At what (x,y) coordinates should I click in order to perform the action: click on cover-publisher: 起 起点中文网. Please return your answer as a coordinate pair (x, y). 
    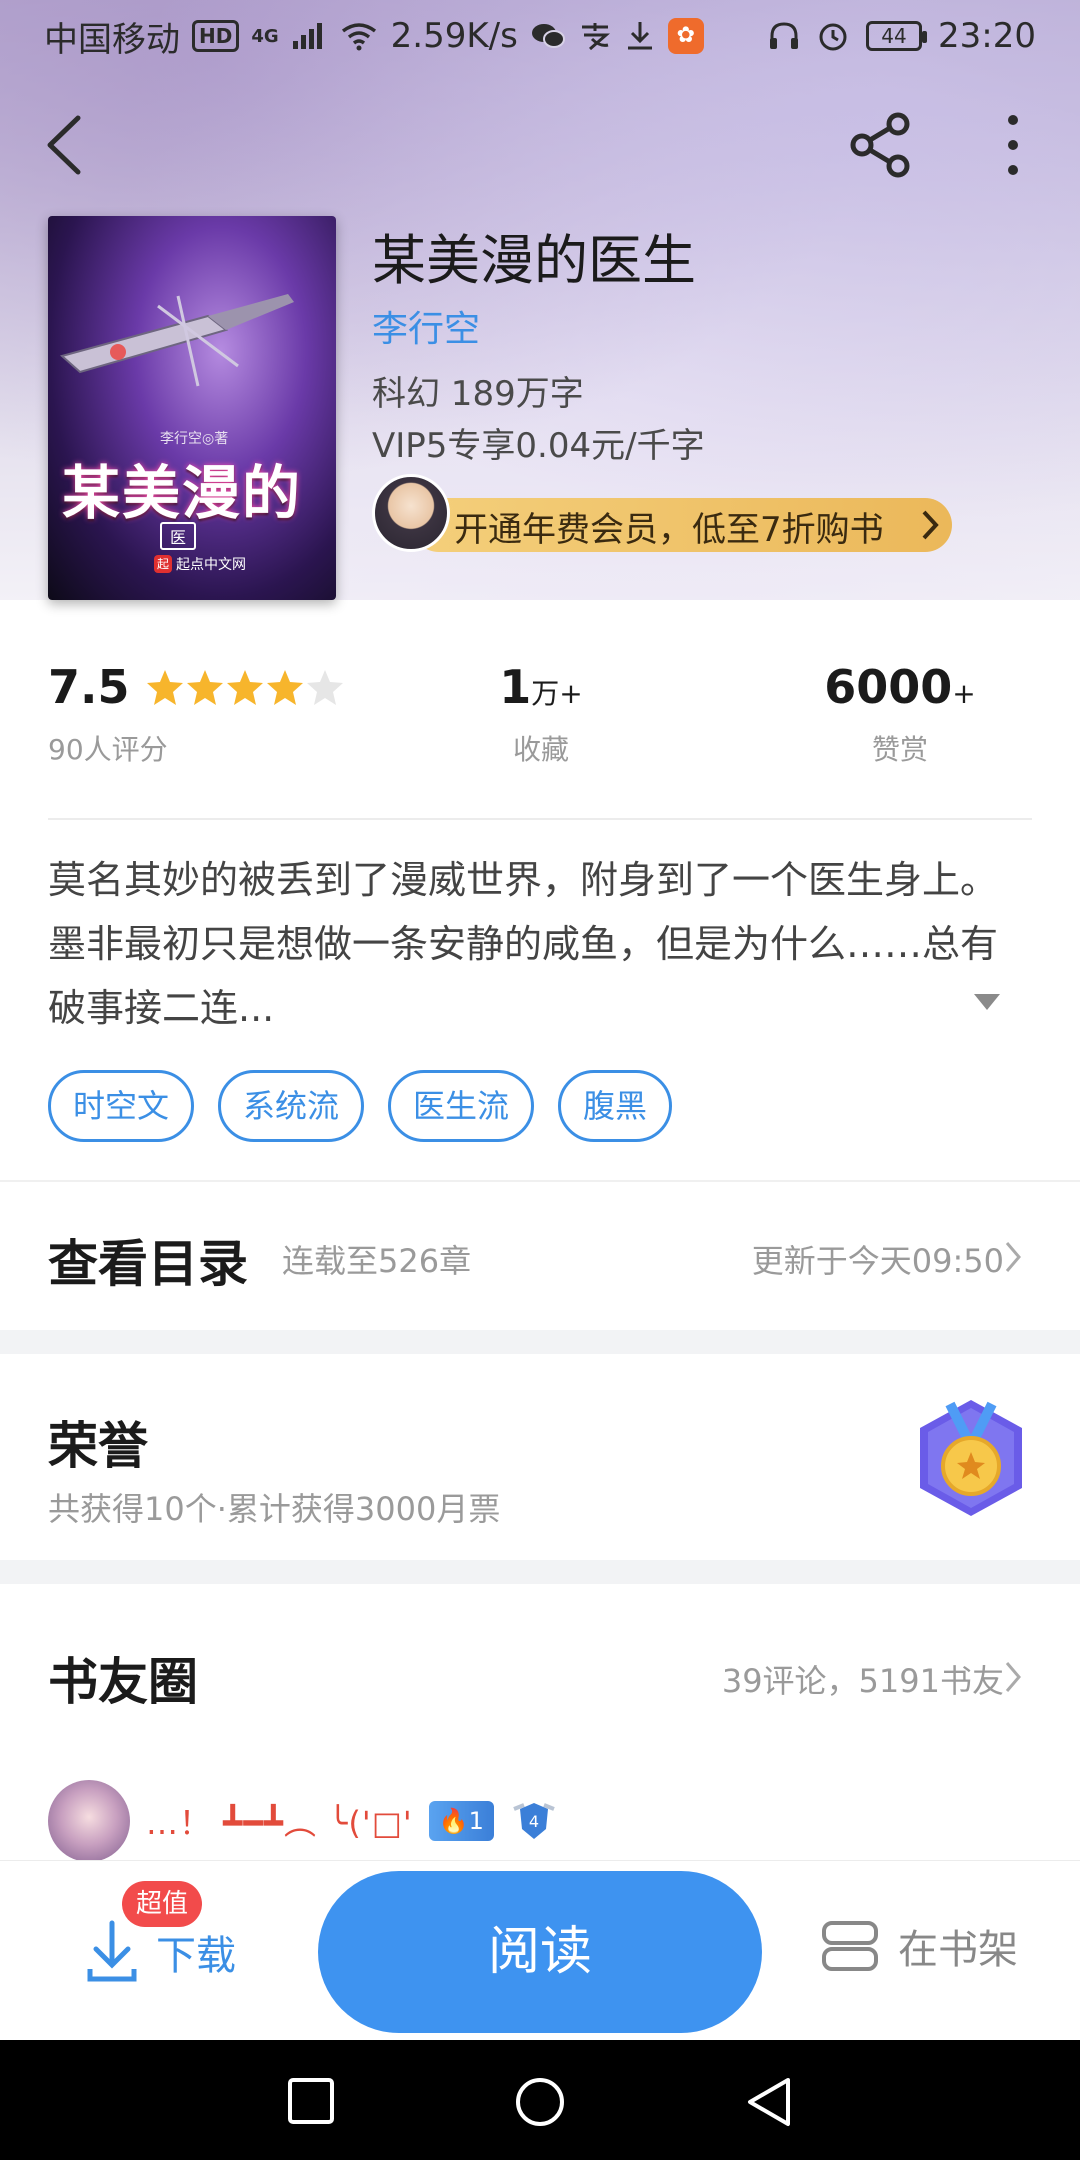
    Looking at the image, I should click on (200, 564).